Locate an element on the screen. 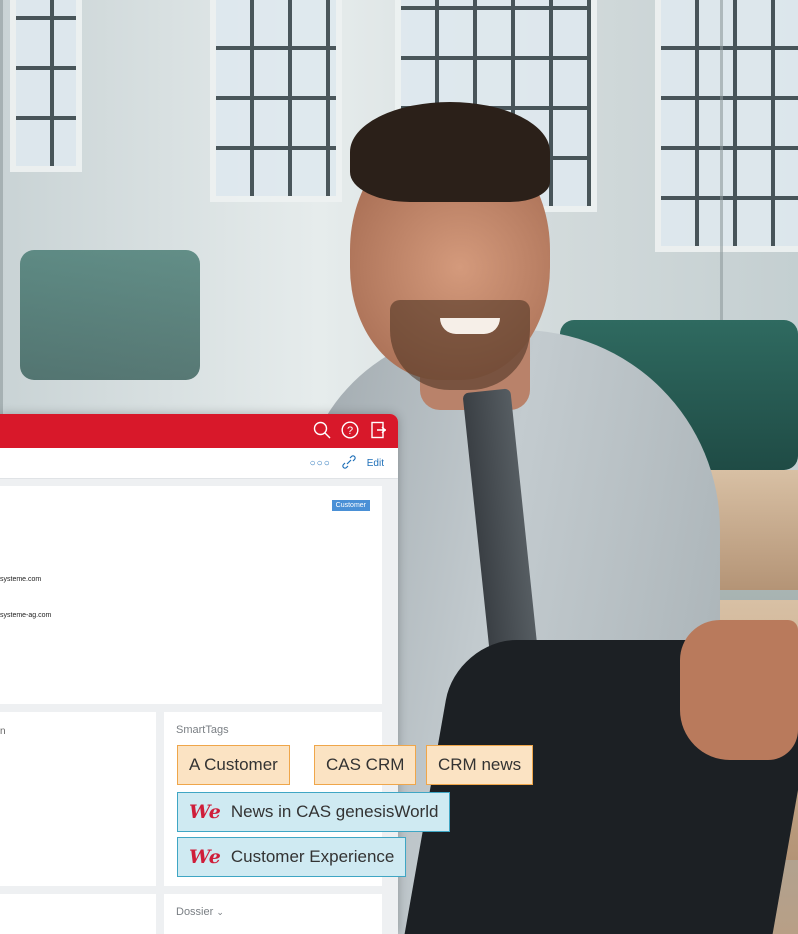 The image size is (798, 934). smarttag-label: News in CAS genesisWorld is located at coordinates (334, 811).